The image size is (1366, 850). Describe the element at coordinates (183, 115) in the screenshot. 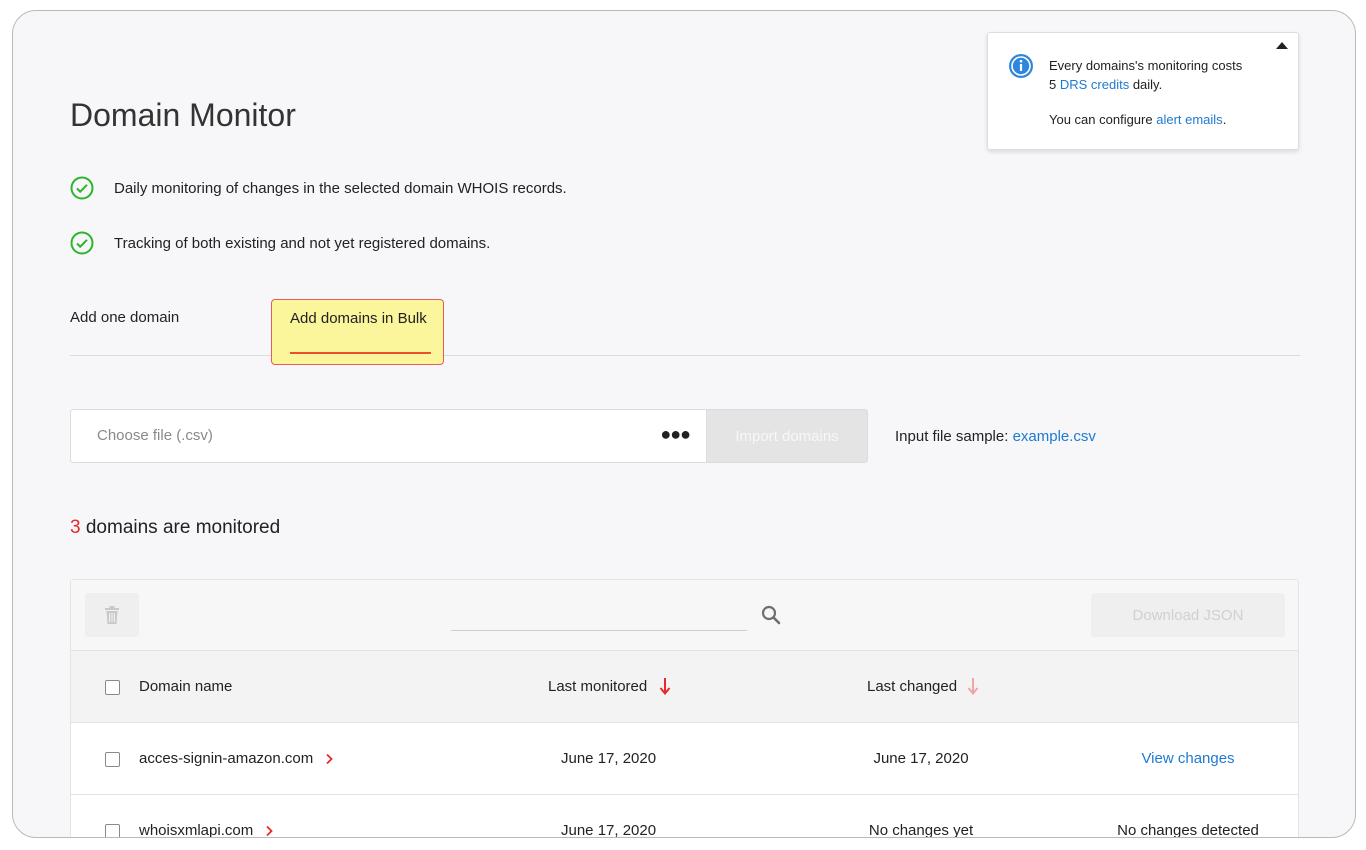

I see `page-title: Domain Monitor` at that location.